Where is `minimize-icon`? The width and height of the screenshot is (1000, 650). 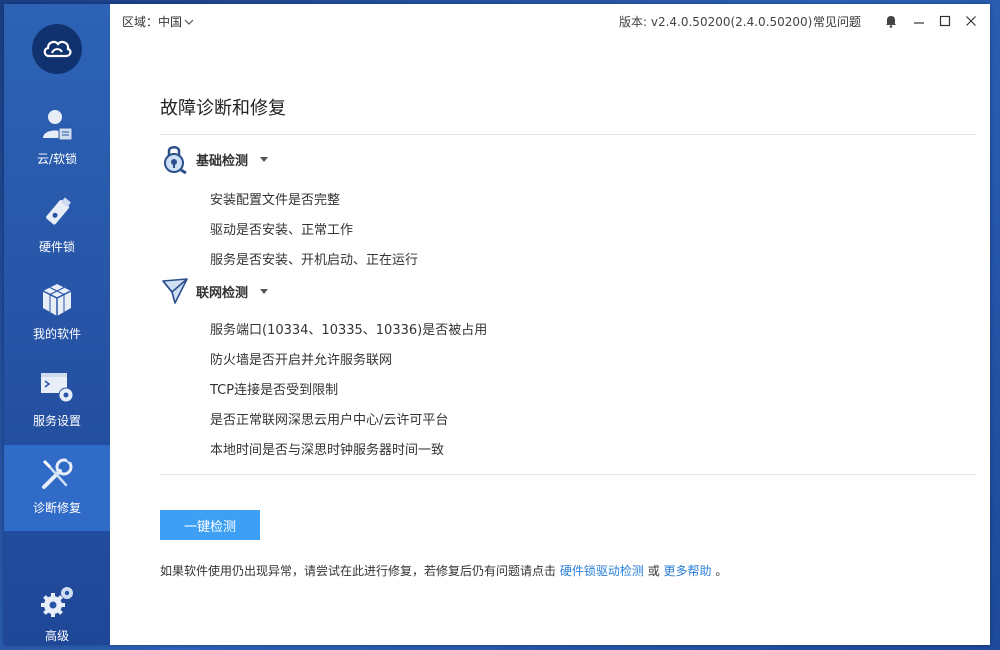 minimize-icon is located at coordinates (919, 21).